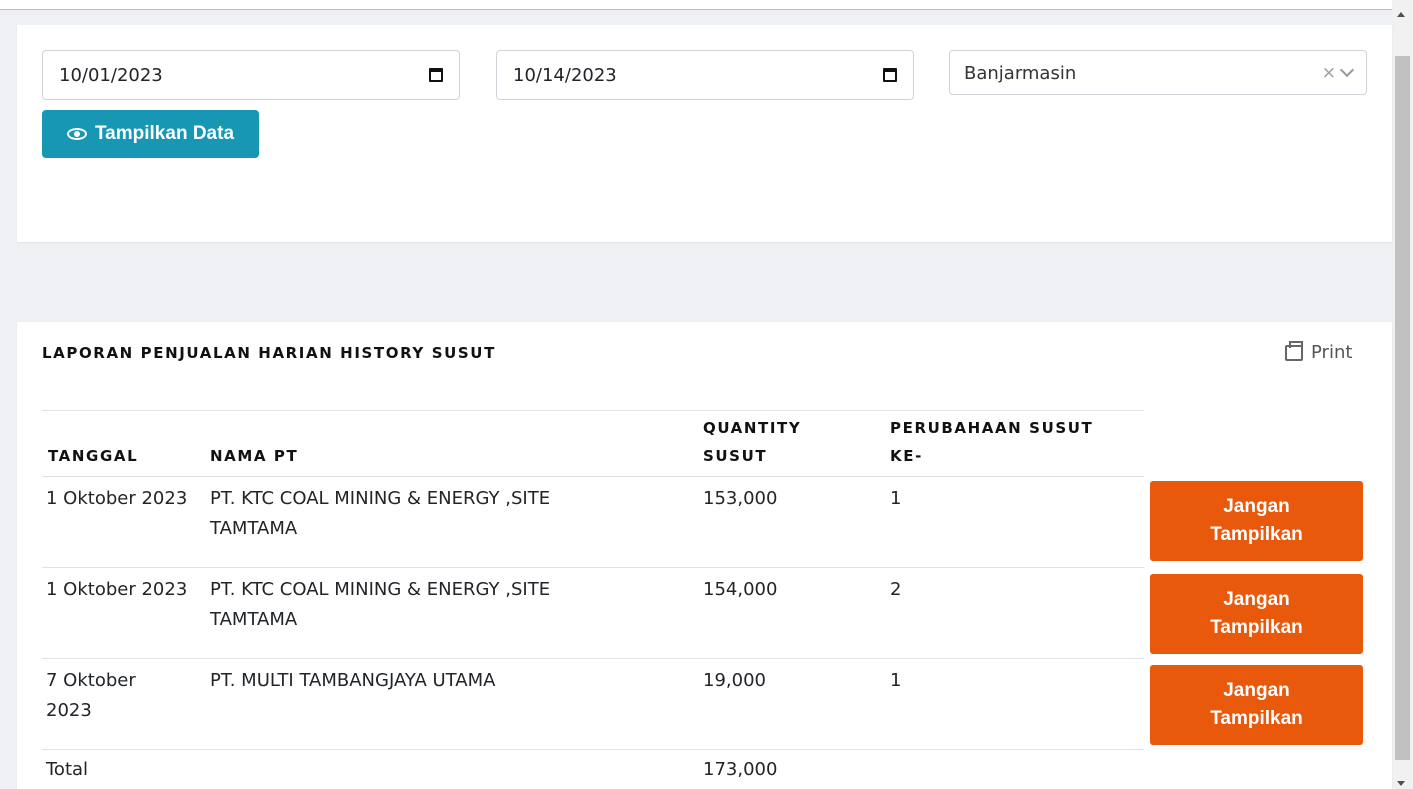 Image resolution: width=1413 pixels, height=789 pixels. Describe the element at coordinates (251, 75) in the screenshot. I see `date-from-input: 10/01/2023` at that location.